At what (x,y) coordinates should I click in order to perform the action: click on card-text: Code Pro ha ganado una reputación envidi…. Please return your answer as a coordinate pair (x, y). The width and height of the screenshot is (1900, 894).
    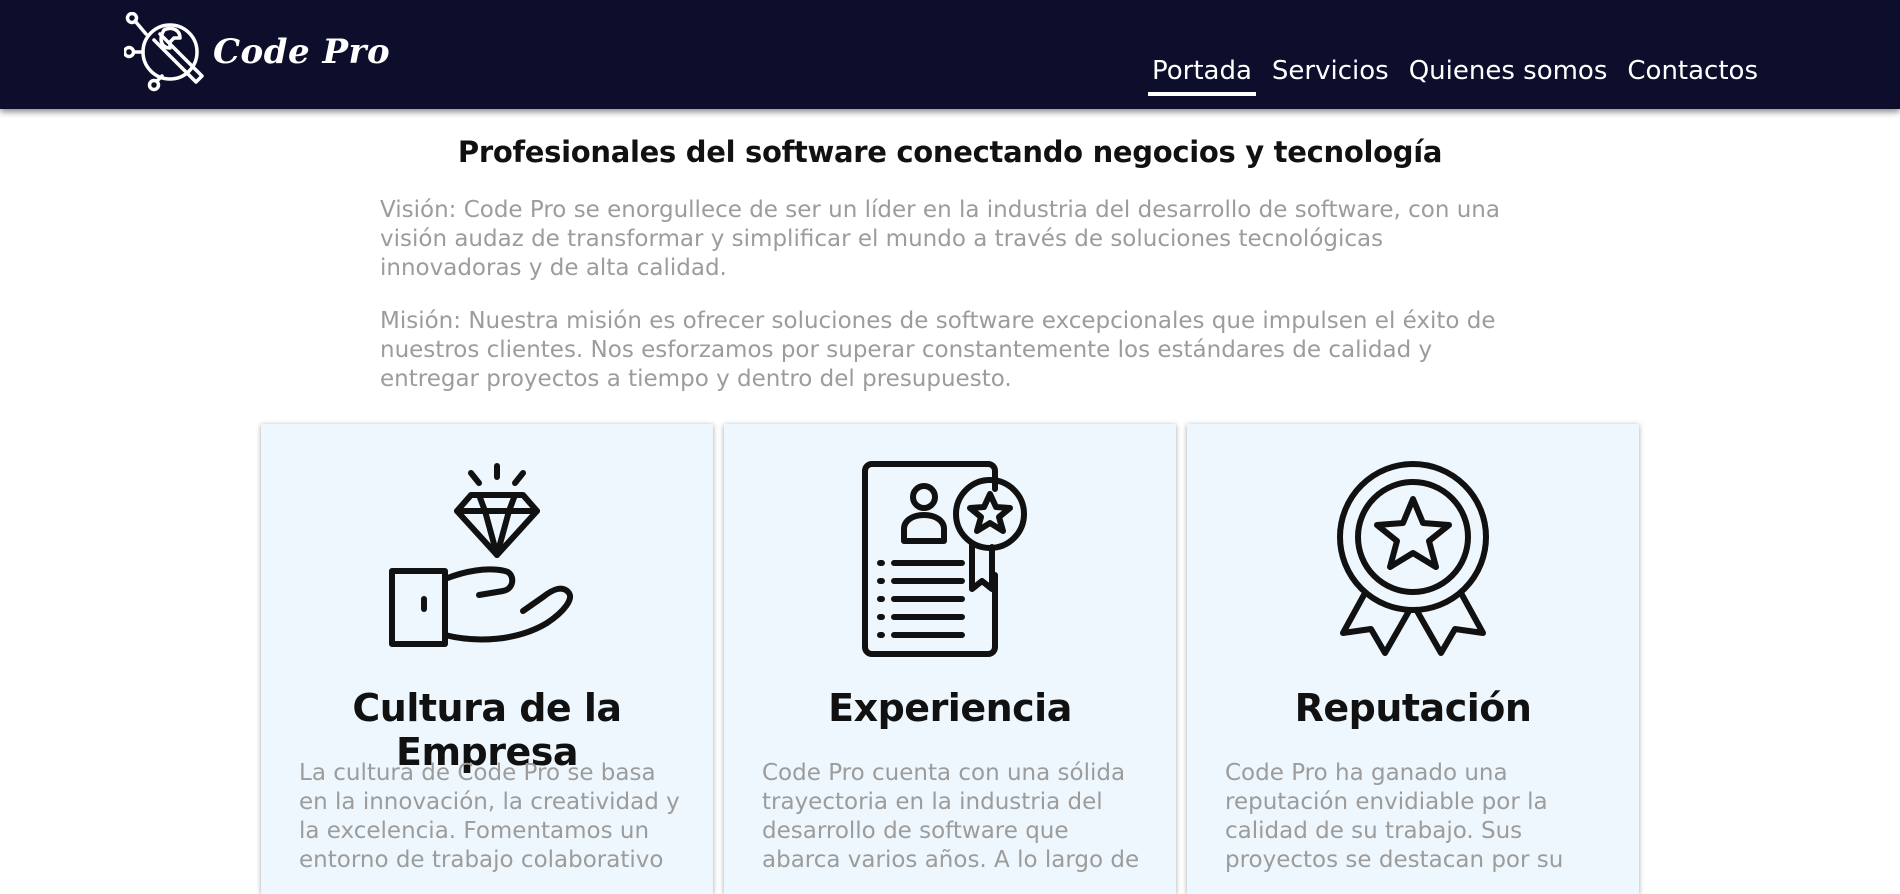
    Looking at the image, I should click on (1394, 816).